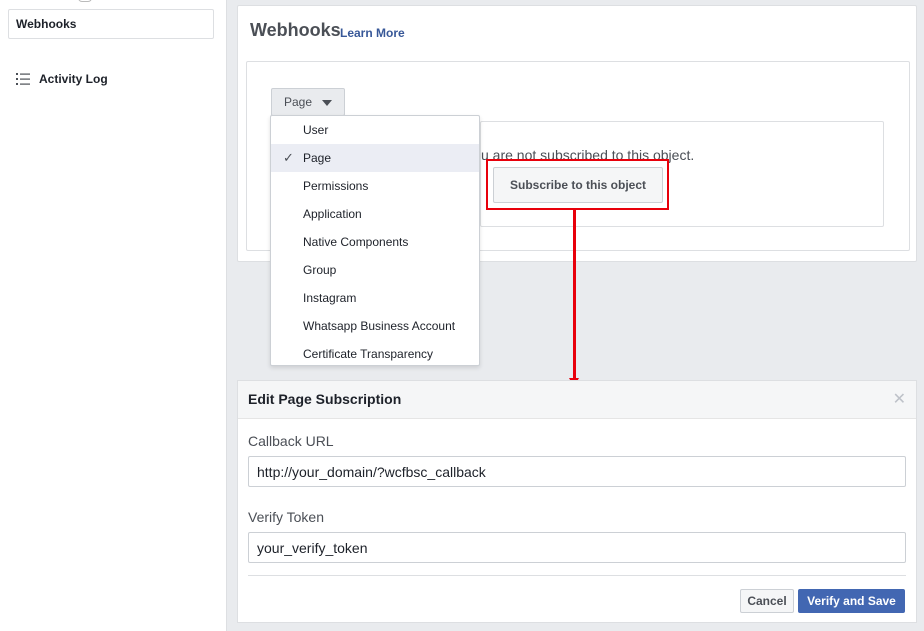  What do you see at coordinates (286, 517) in the screenshot?
I see `verify-token-label: Verify Token` at bounding box center [286, 517].